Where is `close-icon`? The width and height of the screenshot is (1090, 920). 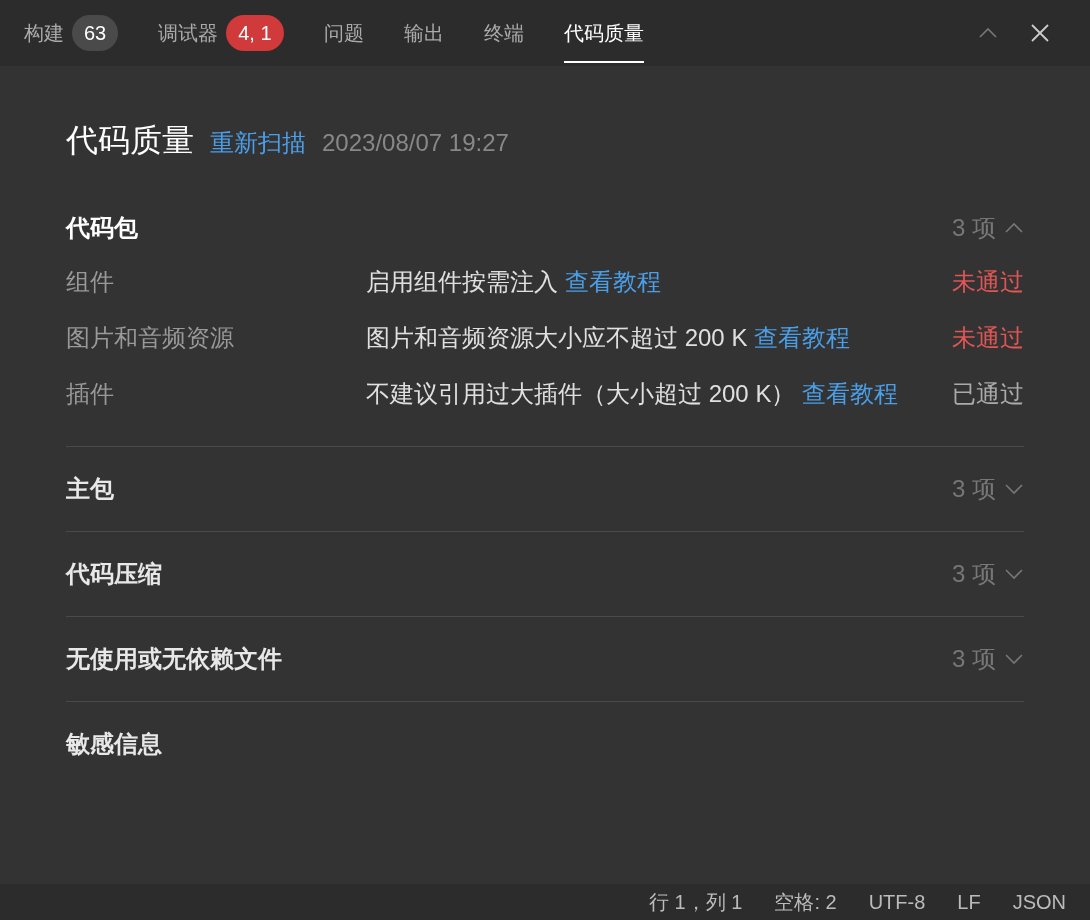
close-icon is located at coordinates (1040, 33).